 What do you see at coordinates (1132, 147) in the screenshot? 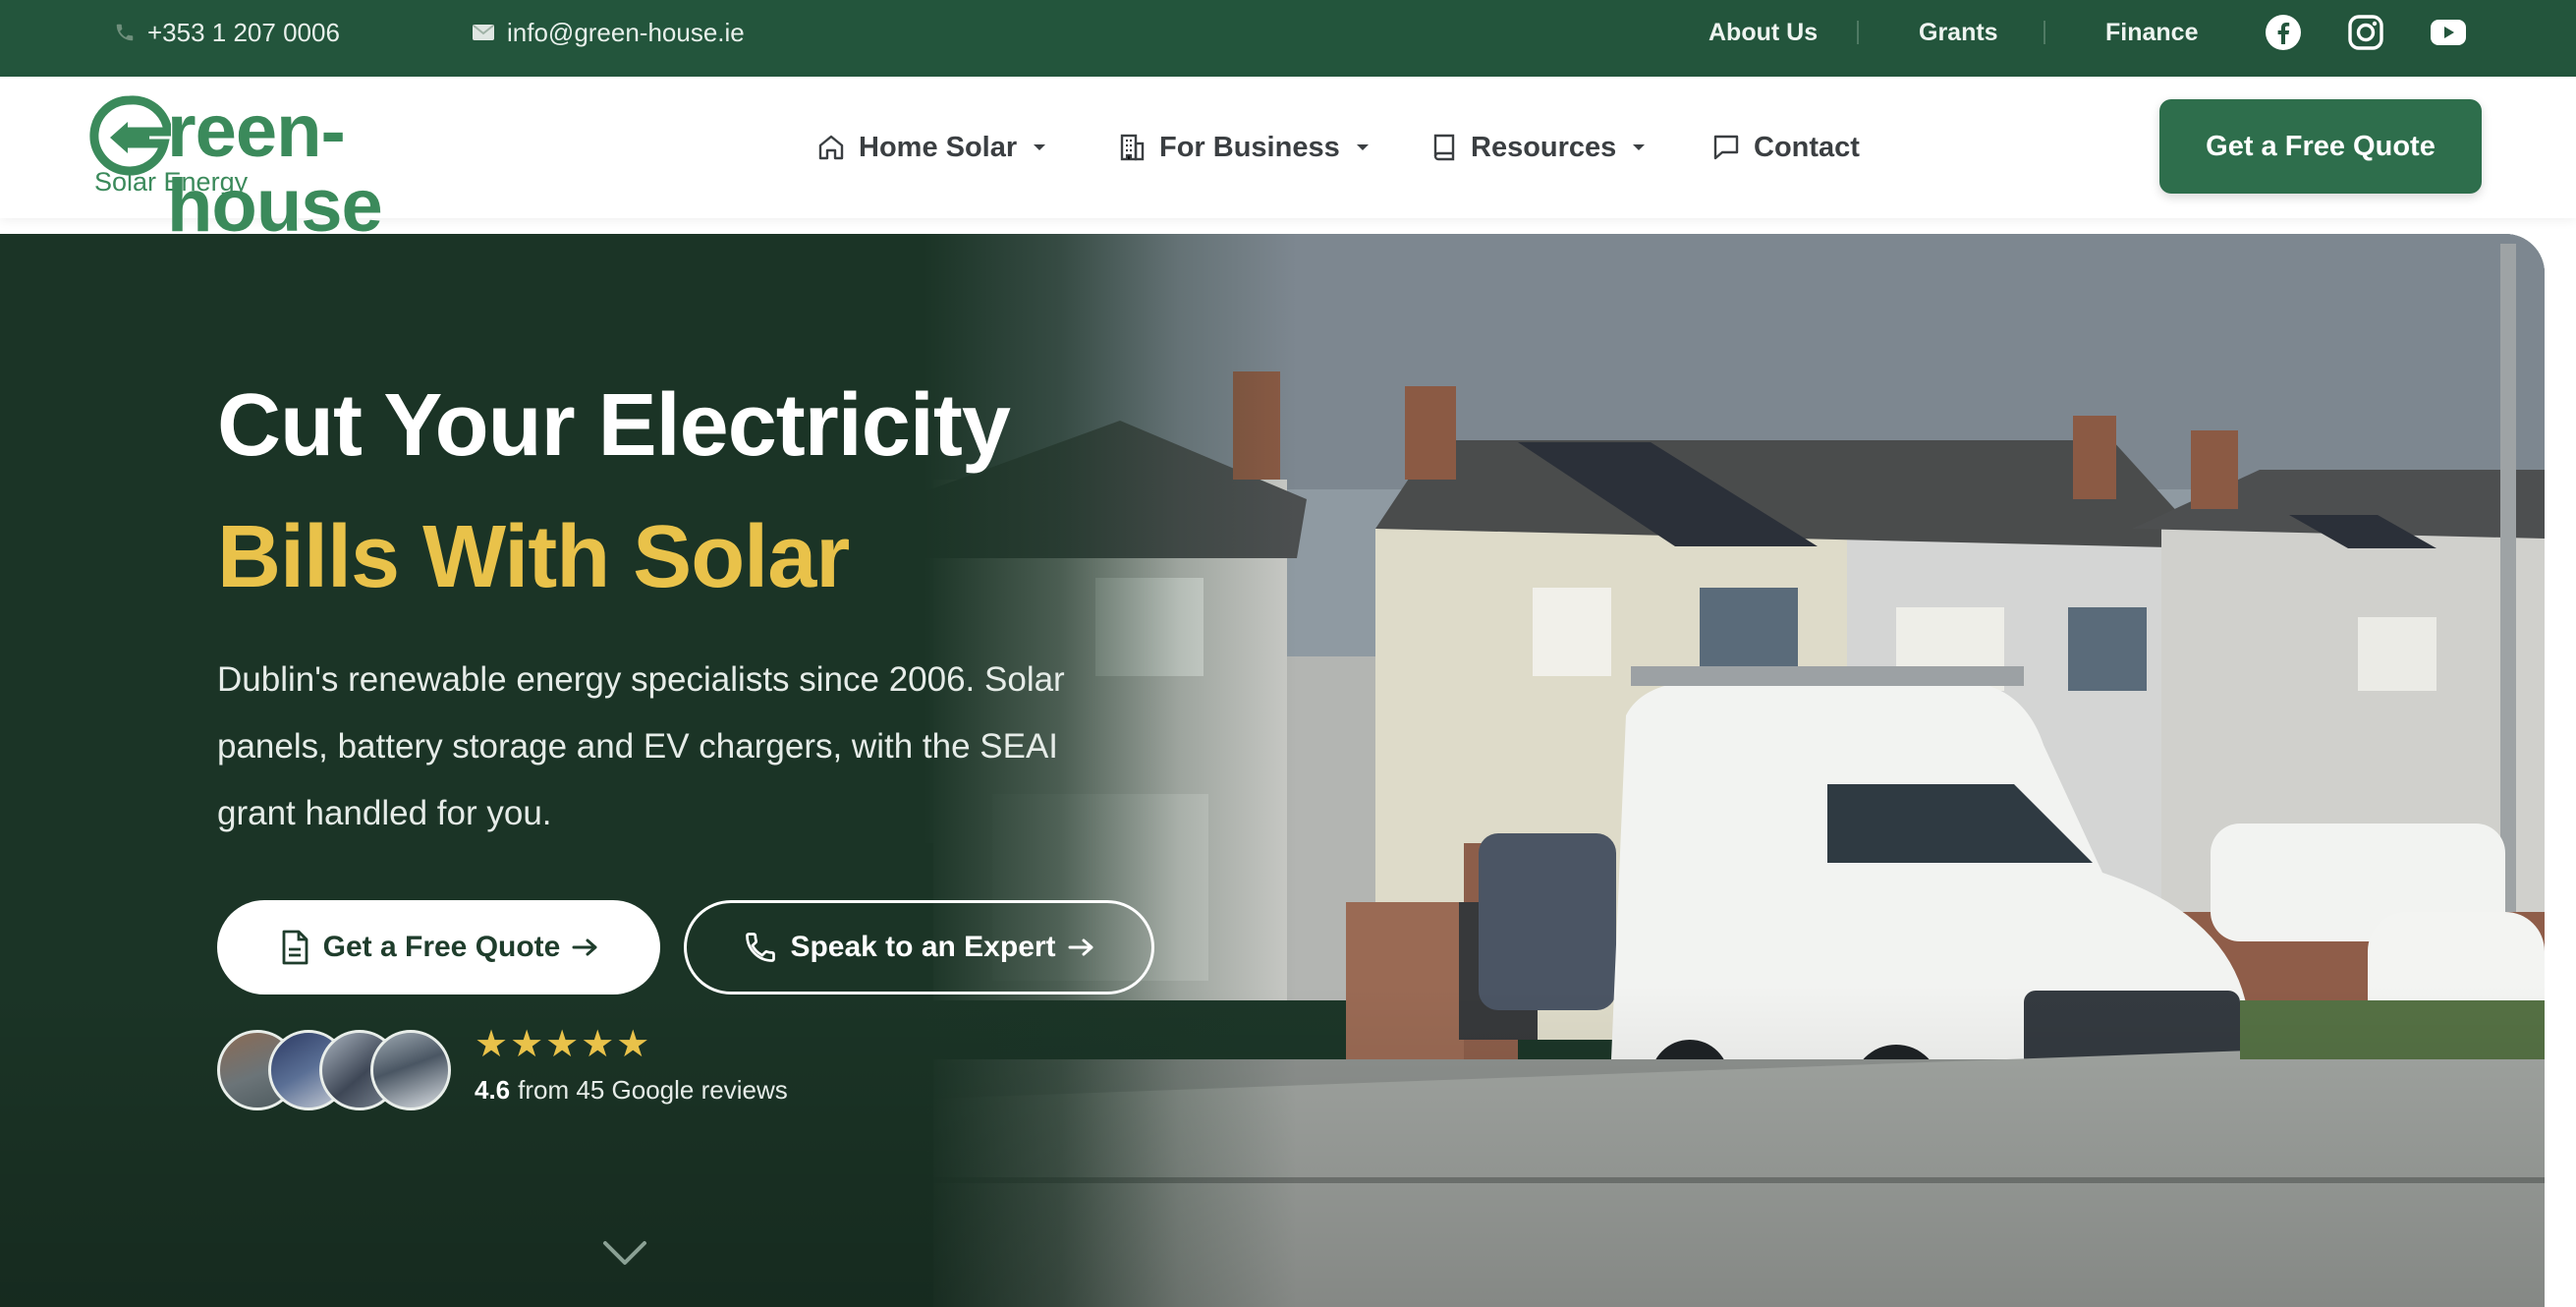
I see `building-icon` at bounding box center [1132, 147].